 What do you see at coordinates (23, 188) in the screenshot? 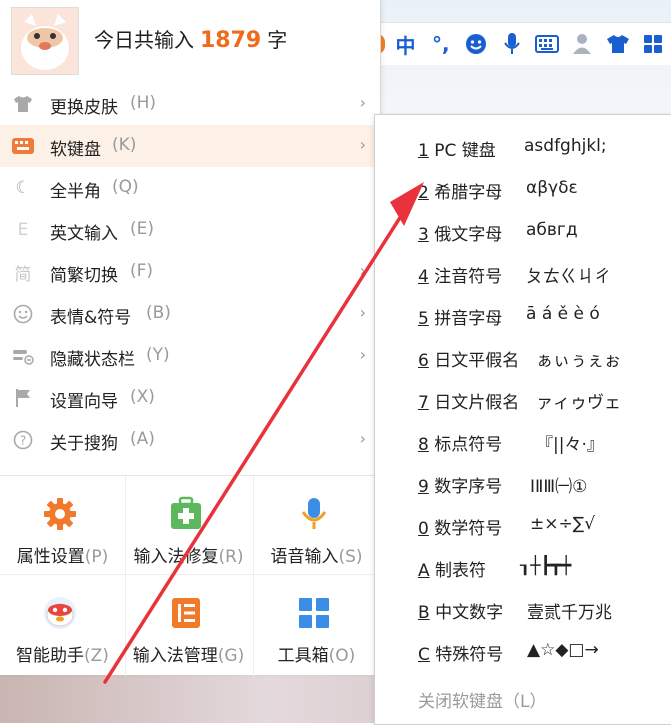
I see `moon-icon: ☾` at bounding box center [23, 188].